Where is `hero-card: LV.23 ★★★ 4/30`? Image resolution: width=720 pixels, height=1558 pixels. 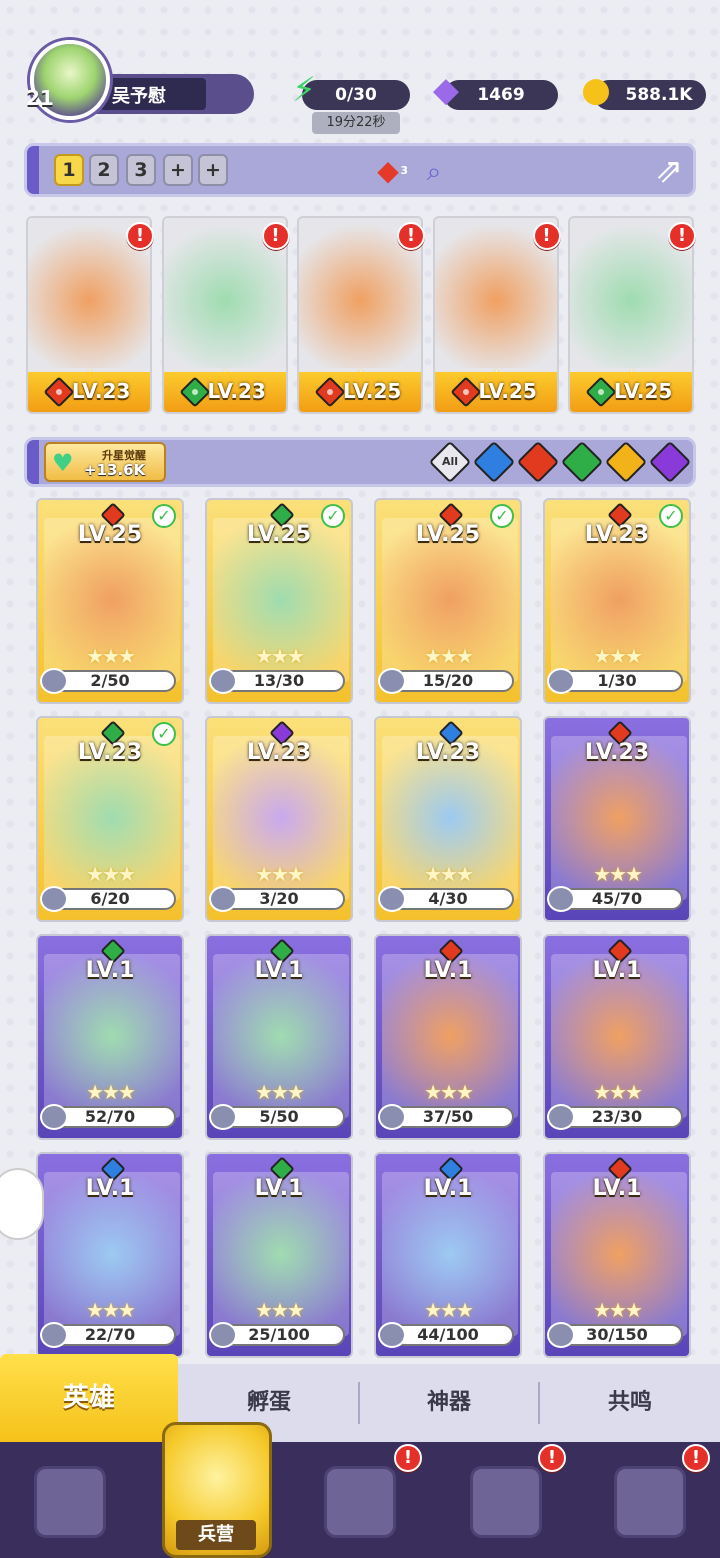 hero-card: LV.23 ★★★ 4/30 is located at coordinates (448, 819).